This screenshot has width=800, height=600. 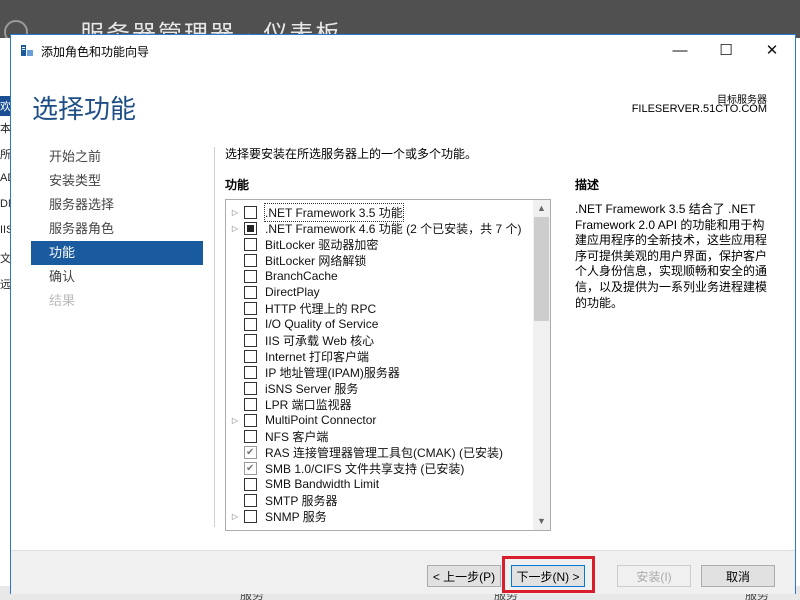 What do you see at coordinates (380, 388) in the screenshot?
I see `feature-row: iSNS Server 服务` at bounding box center [380, 388].